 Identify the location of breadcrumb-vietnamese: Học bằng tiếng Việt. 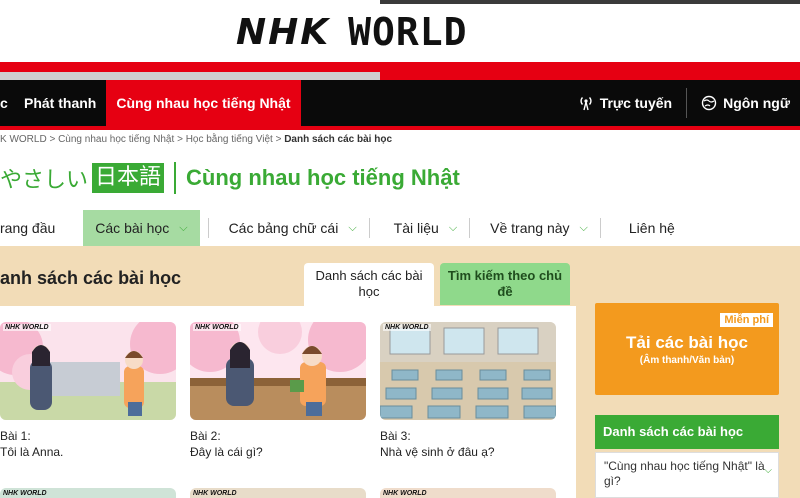
(229, 139).